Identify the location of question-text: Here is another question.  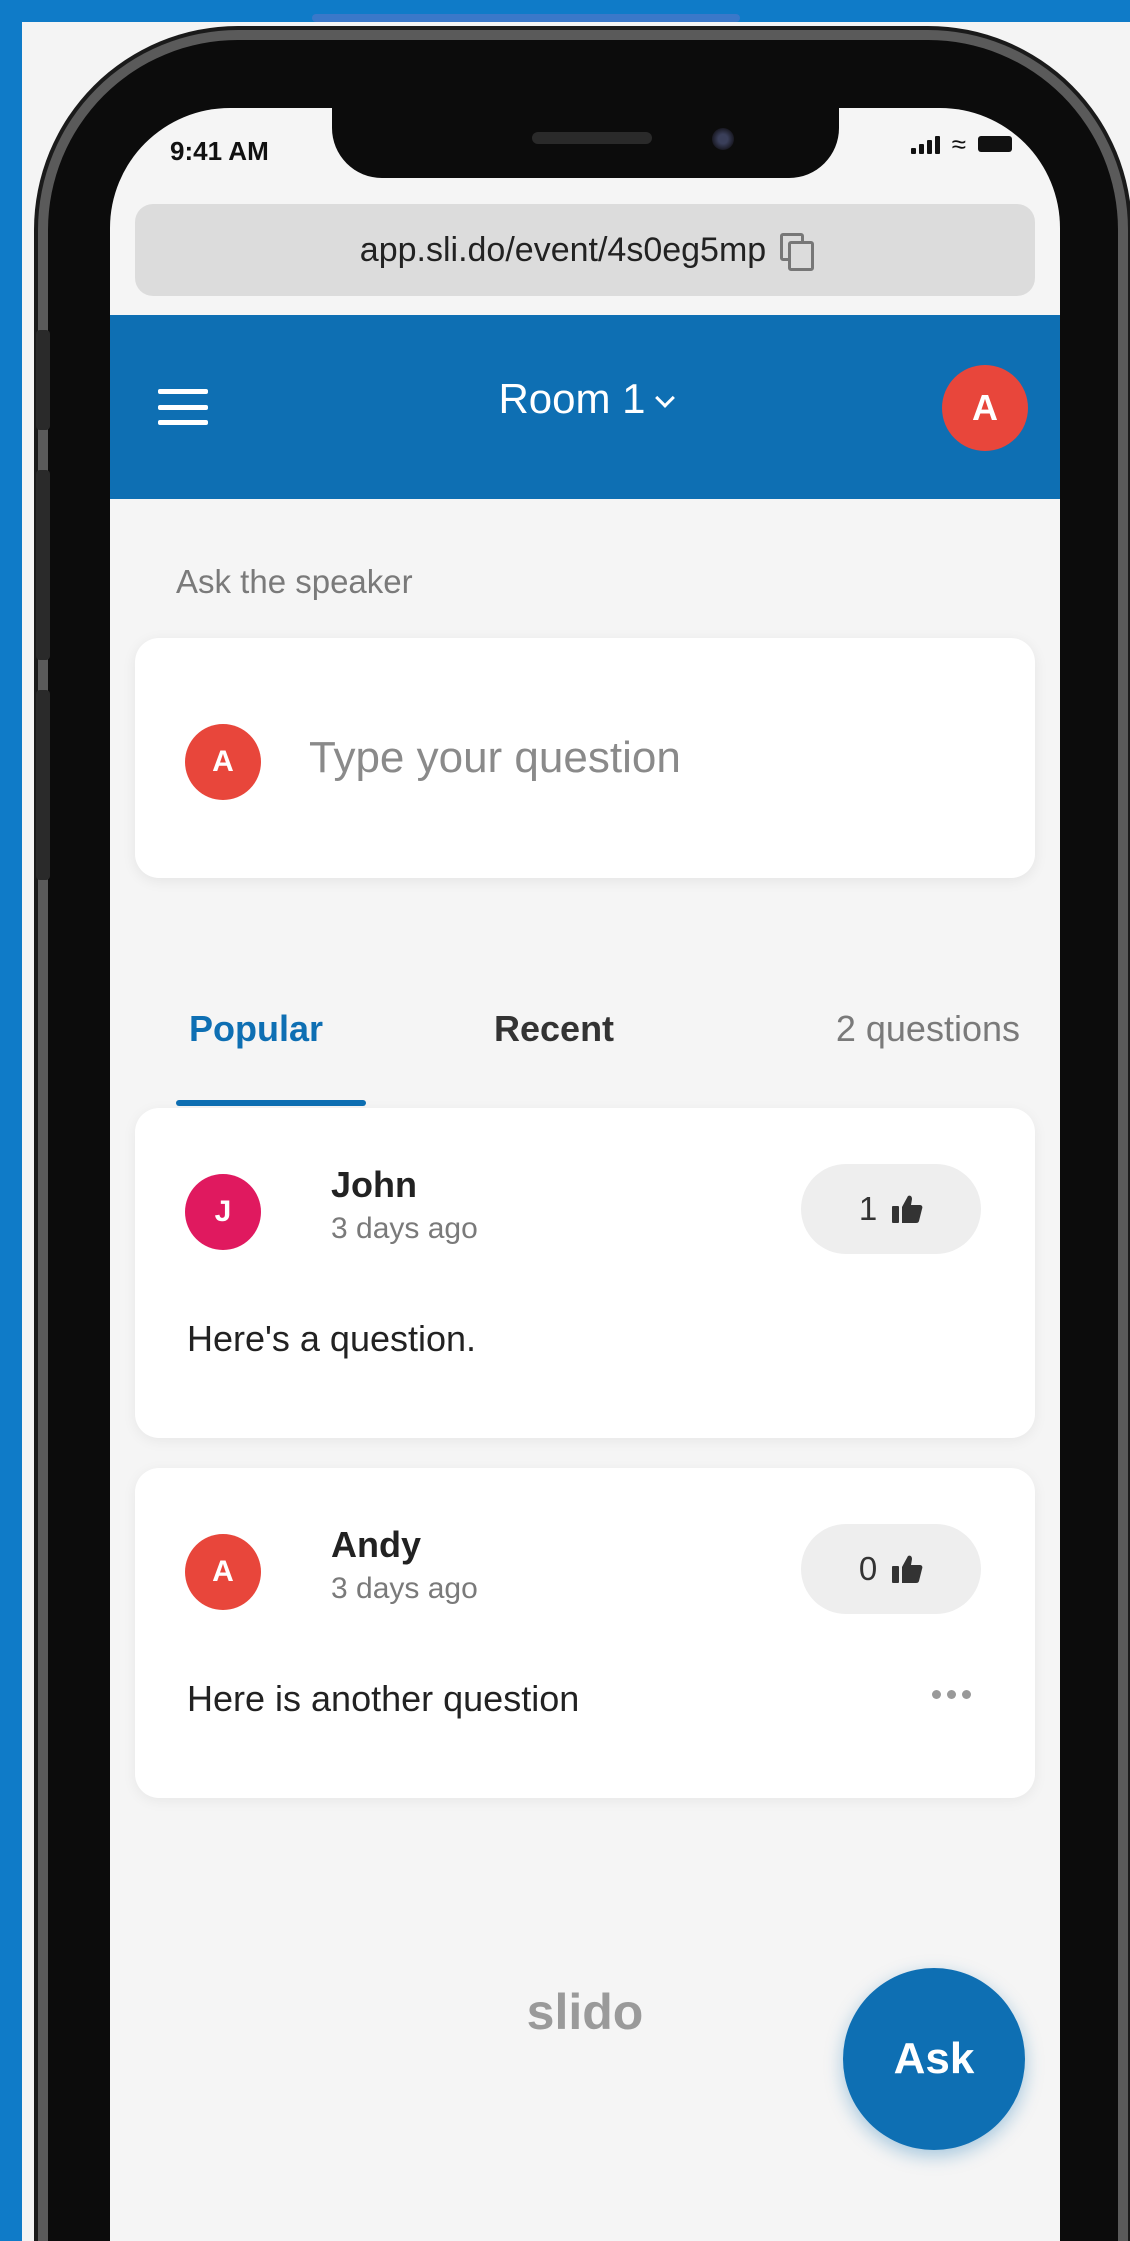
(383, 1698).